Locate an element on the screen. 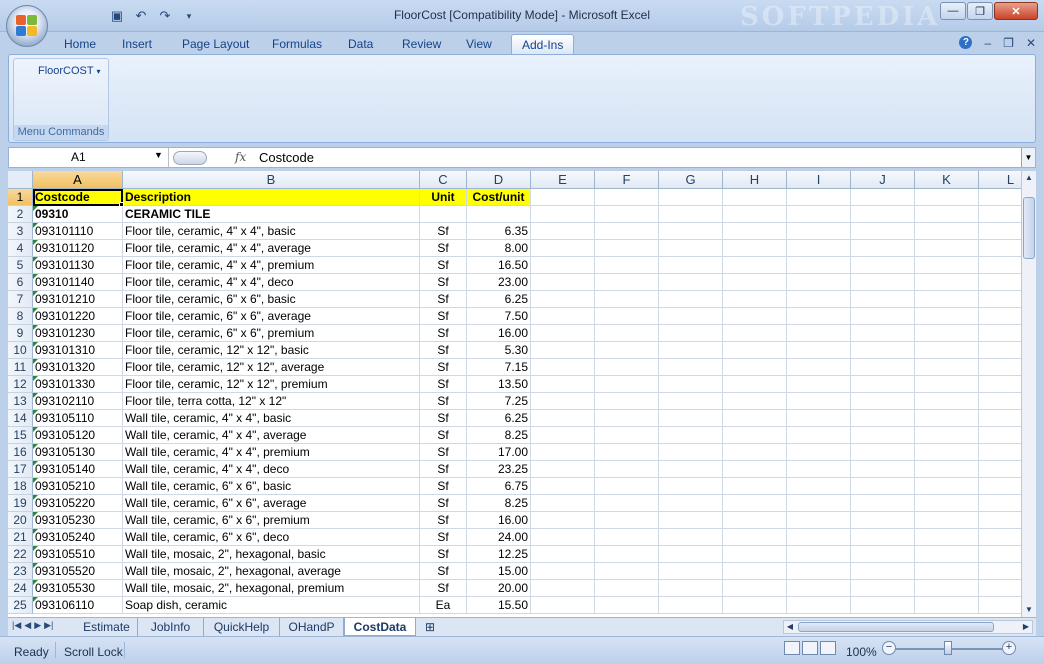  cell-j14 is located at coordinates (883, 418).